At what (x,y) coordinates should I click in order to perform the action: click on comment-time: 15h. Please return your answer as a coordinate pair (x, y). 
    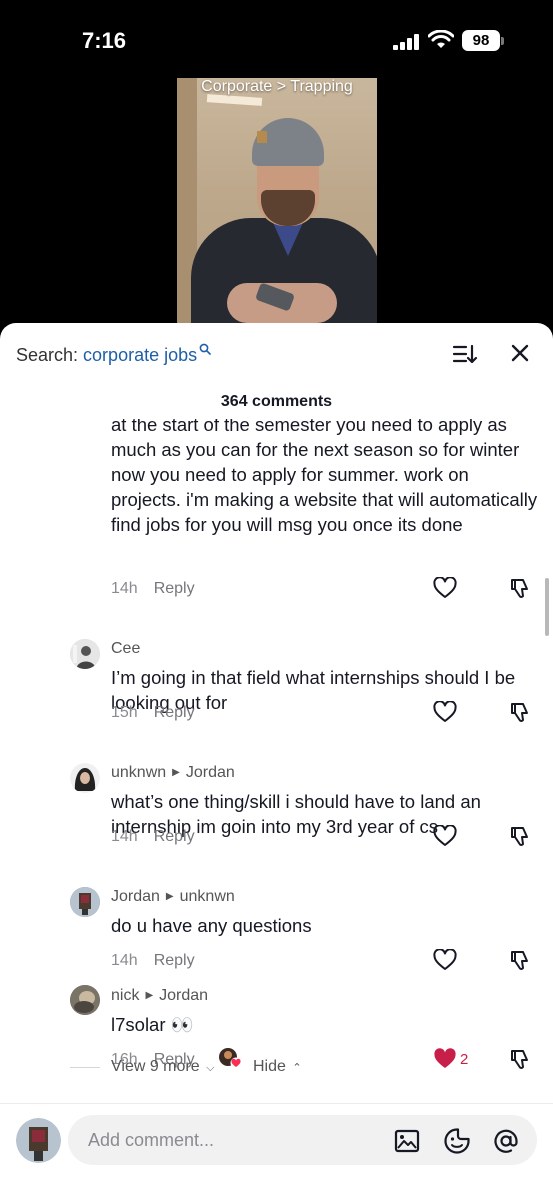
    Looking at the image, I should click on (124, 712).